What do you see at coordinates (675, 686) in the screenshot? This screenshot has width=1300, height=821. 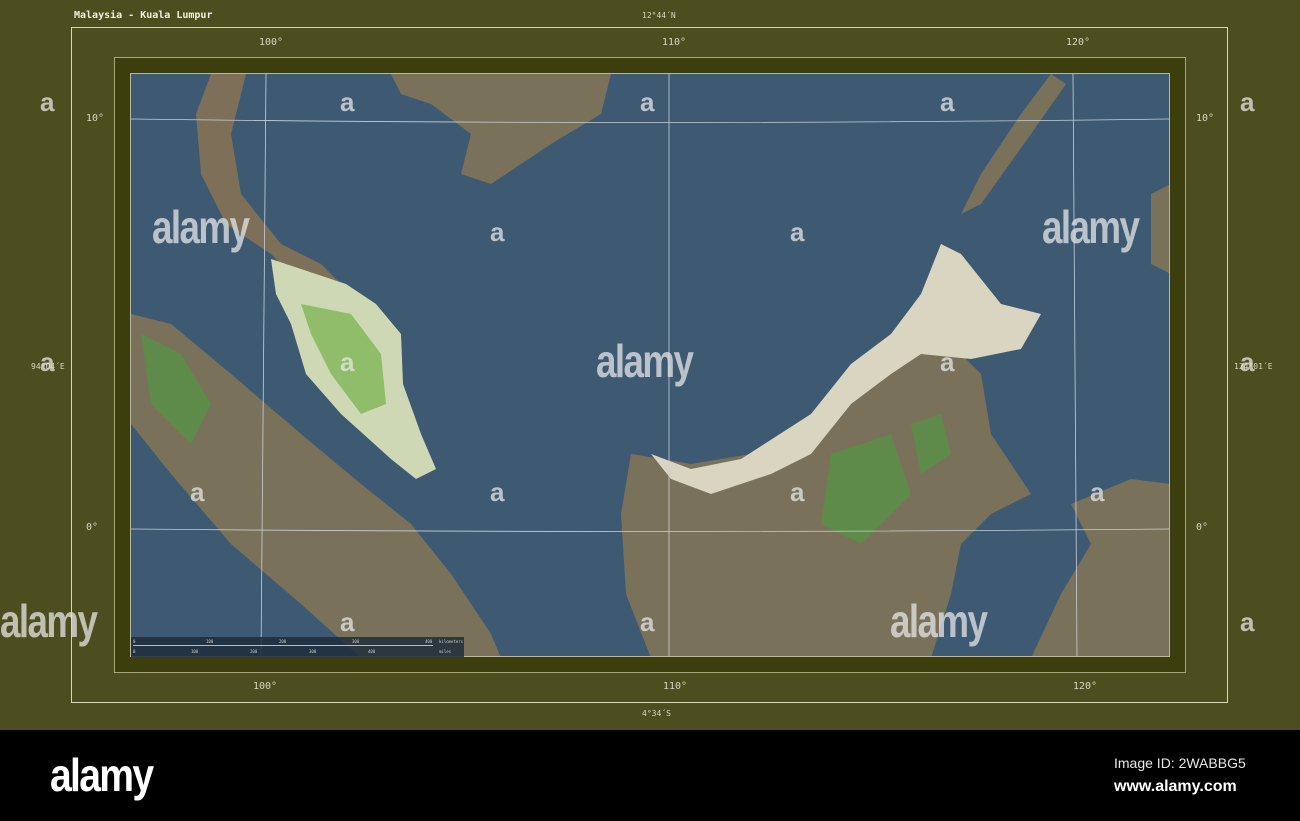 I see `lon-label-bottom-110: 110°` at bounding box center [675, 686].